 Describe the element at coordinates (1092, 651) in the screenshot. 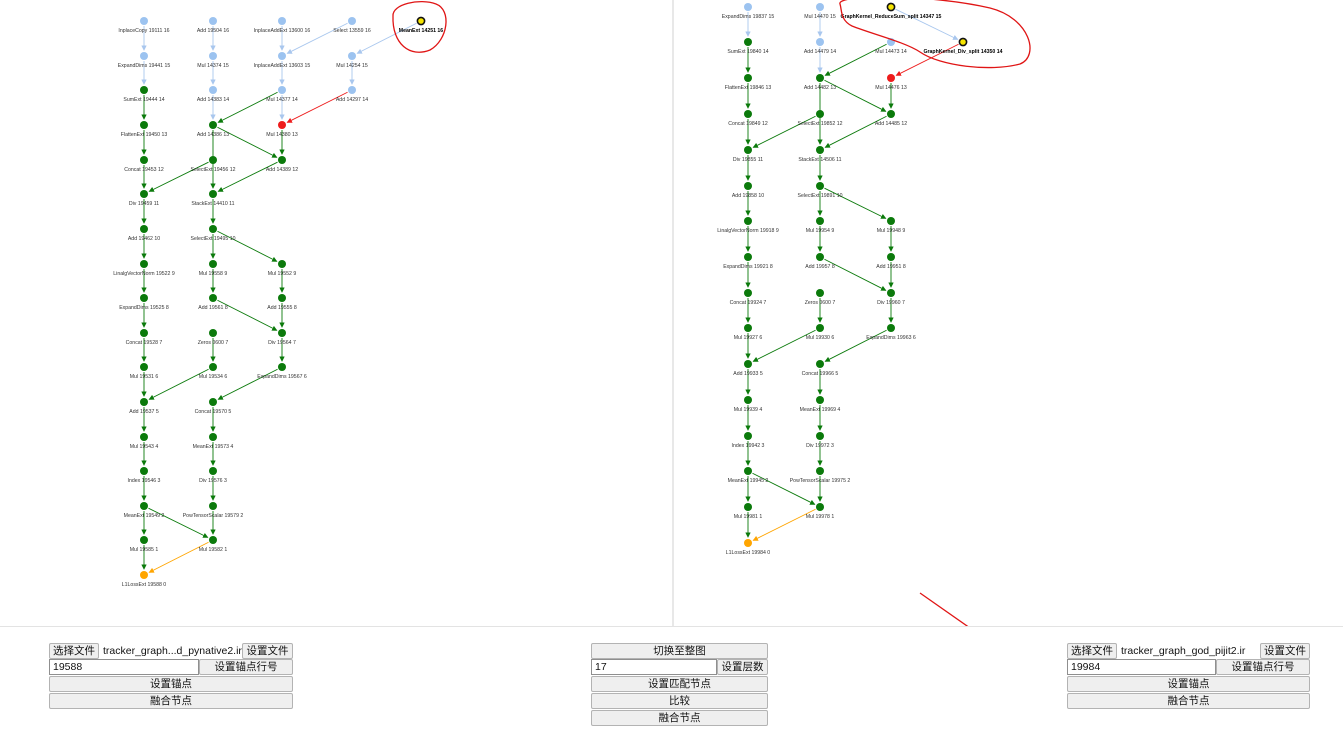

I see `right-choose-file-button: 选择文件` at that location.